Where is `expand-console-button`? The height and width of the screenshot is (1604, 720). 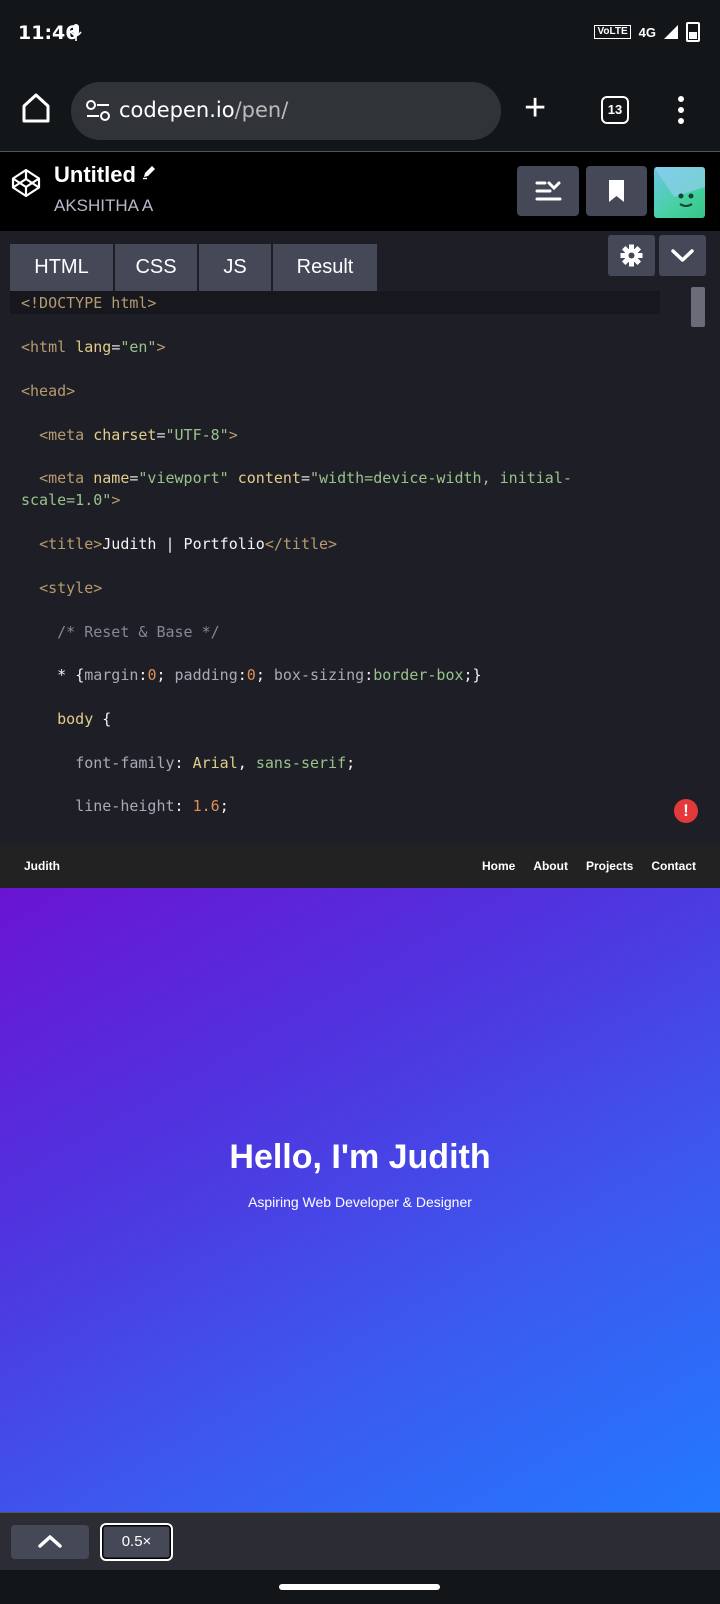 expand-console-button is located at coordinates (50, 1542).